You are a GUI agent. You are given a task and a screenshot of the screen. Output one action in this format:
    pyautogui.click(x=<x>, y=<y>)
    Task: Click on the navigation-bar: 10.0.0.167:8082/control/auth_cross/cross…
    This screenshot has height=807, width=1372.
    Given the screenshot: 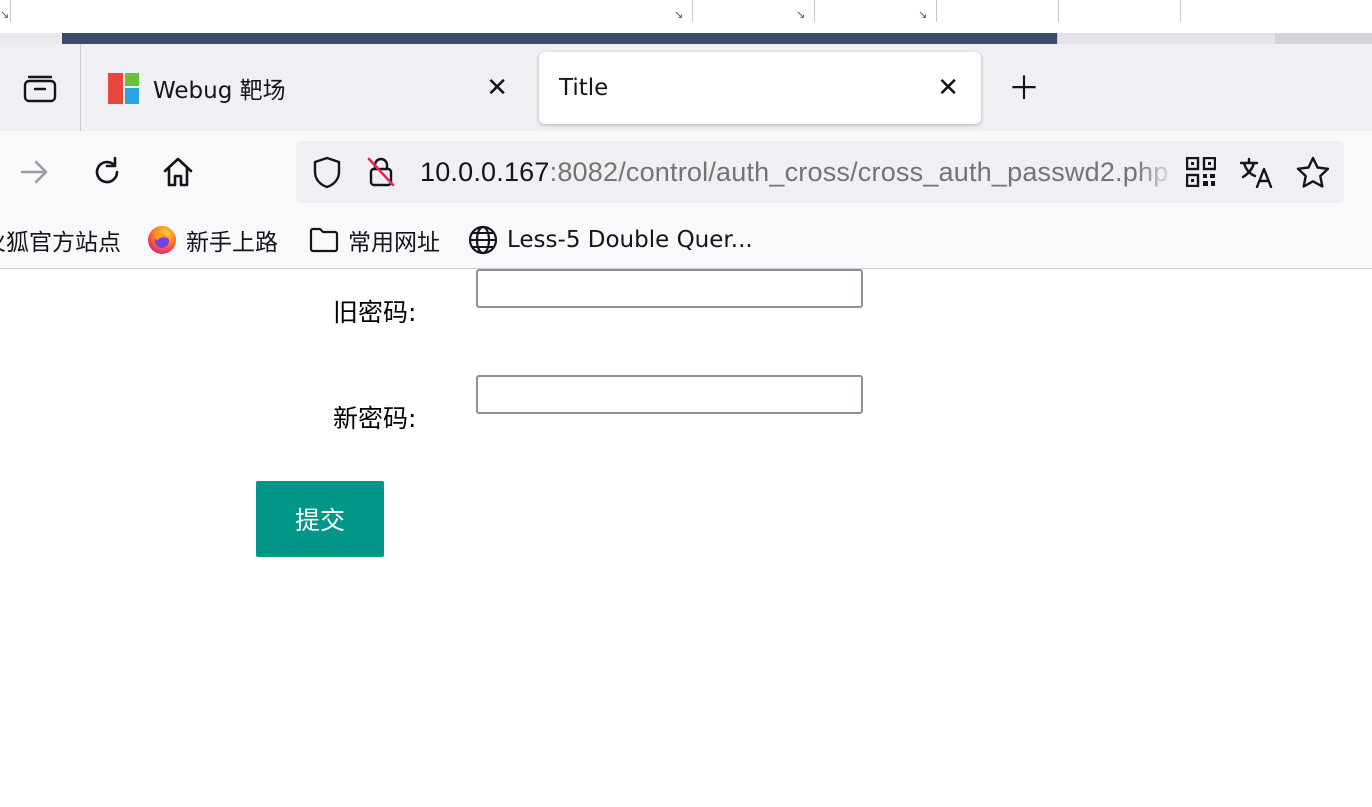 What is the action you would take?
    pyautogui.click(x=686, y=172)
    